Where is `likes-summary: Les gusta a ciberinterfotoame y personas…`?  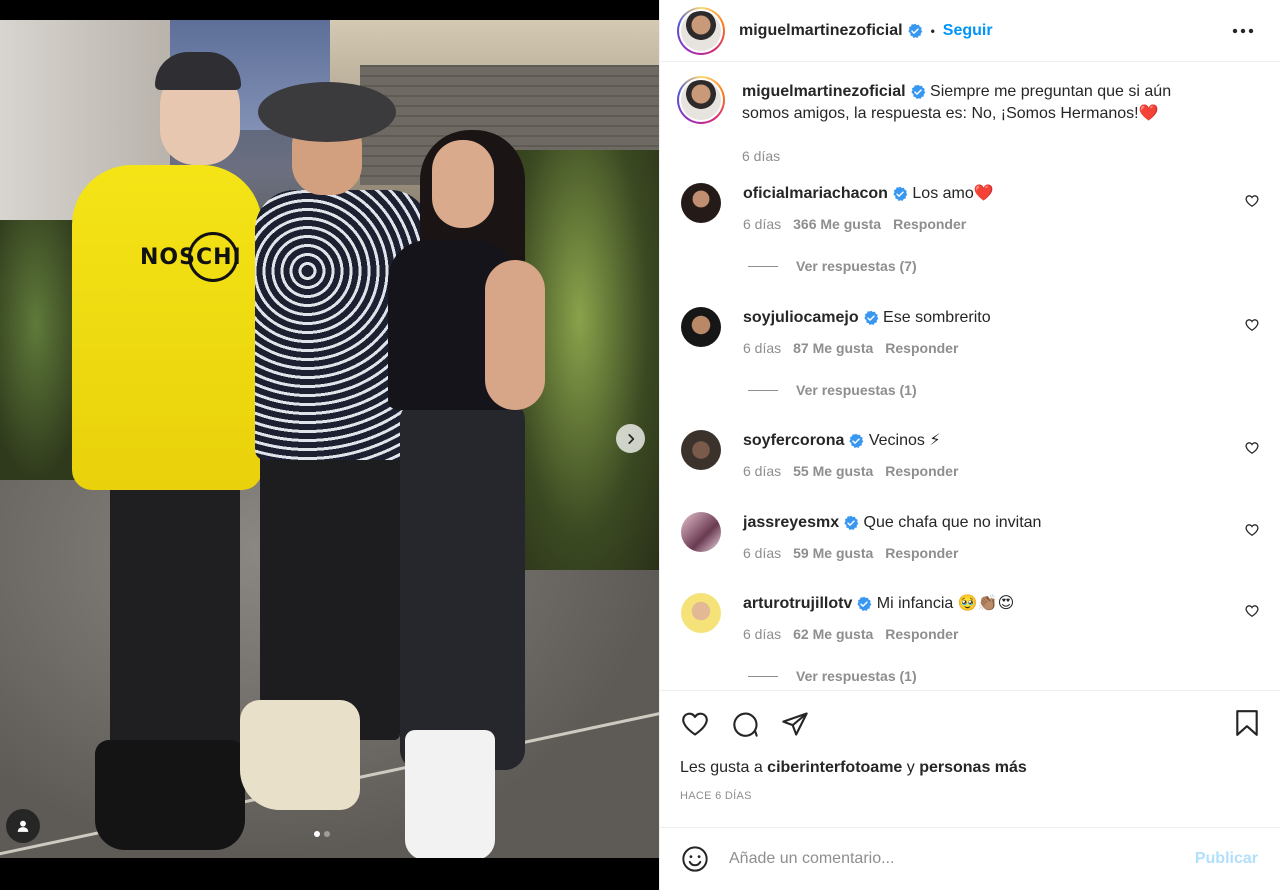 likes-summary: Les gusta a ciberinterfotoame y personas… is located at coordinates (853, 768).